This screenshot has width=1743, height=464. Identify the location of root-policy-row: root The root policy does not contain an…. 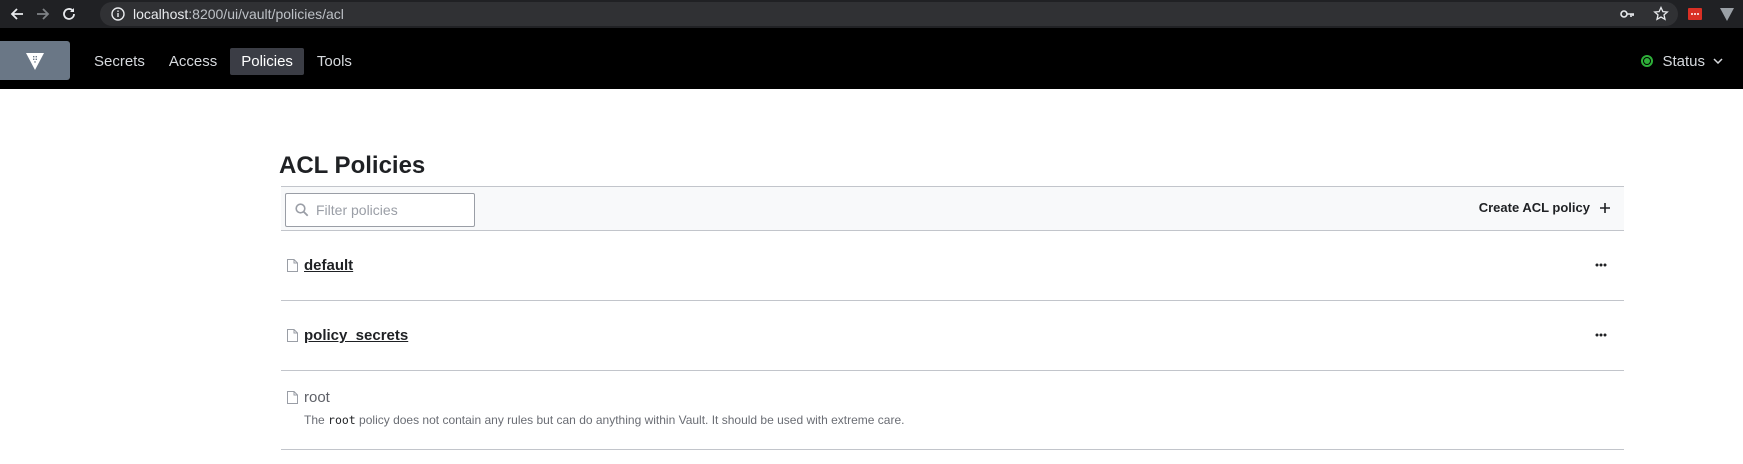
(952, 410).